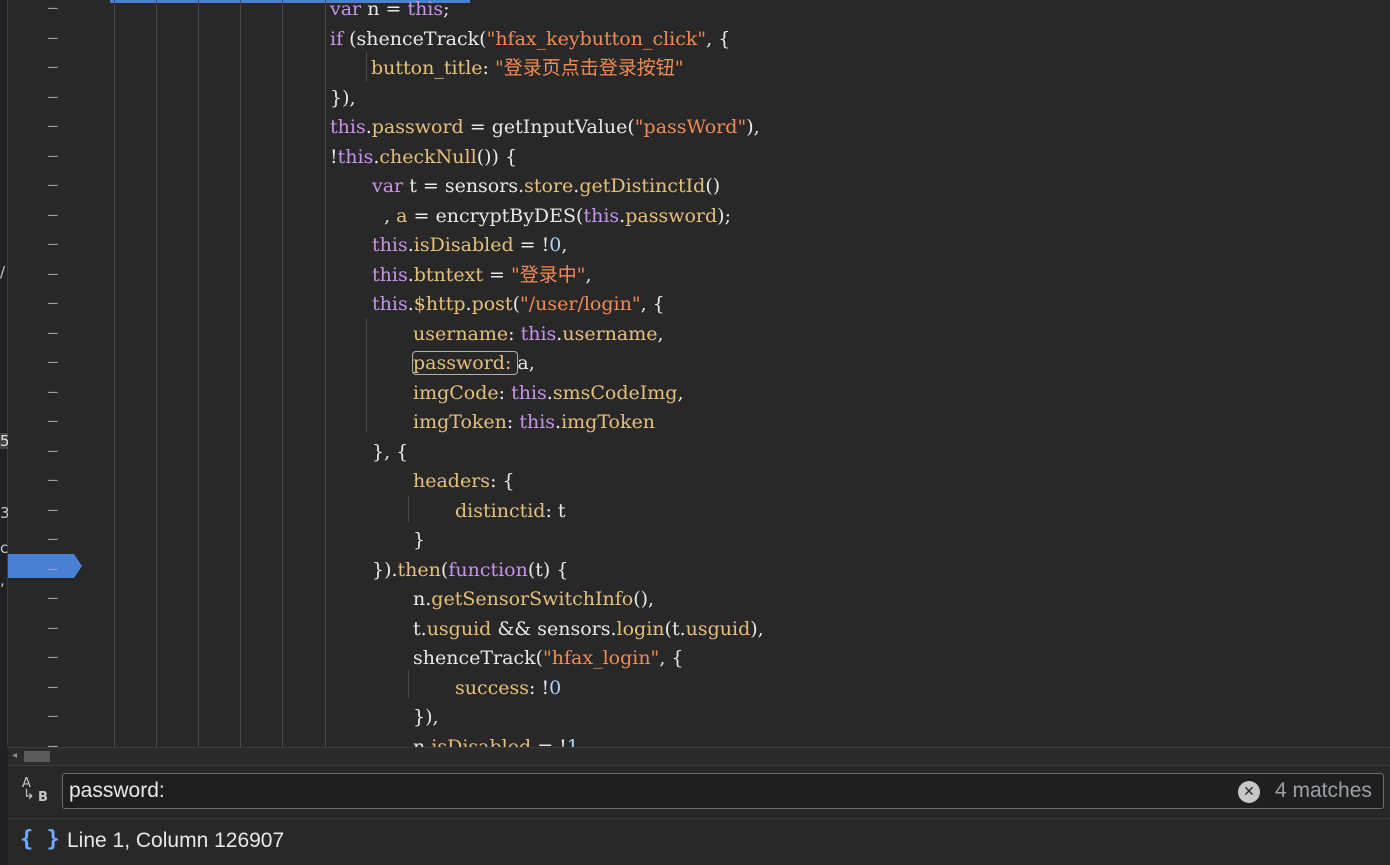 The width and height of the screenshot is (1390, 865). What do you see at coordinates (384, 10) in the screenshot?
I see `code-token: n =` at bounding box center [384, 10].